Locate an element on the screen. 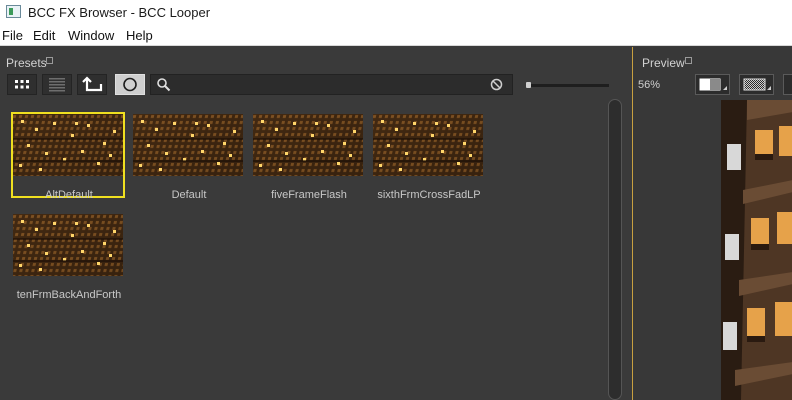 The width and height of the screenshot is (792, 400). clear-icon is located at coordinates (497, 85).